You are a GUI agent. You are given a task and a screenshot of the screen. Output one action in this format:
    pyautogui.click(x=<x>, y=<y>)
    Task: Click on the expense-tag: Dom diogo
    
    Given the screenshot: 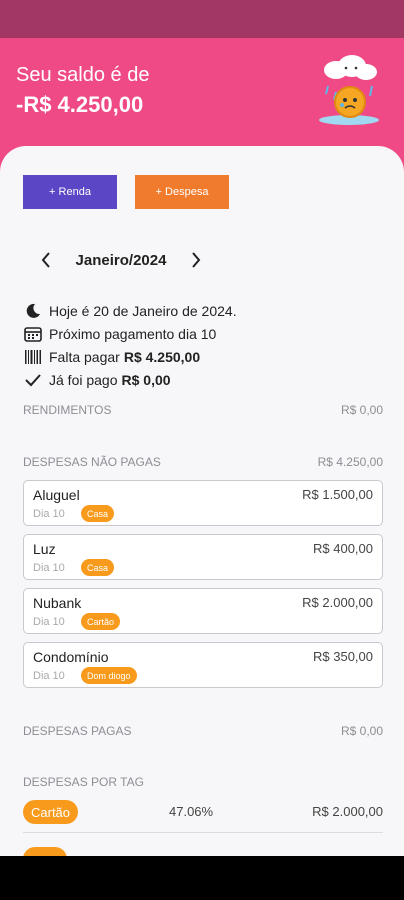 What is the action you would take?
    pyautogui.click(x=109, y=675)
    